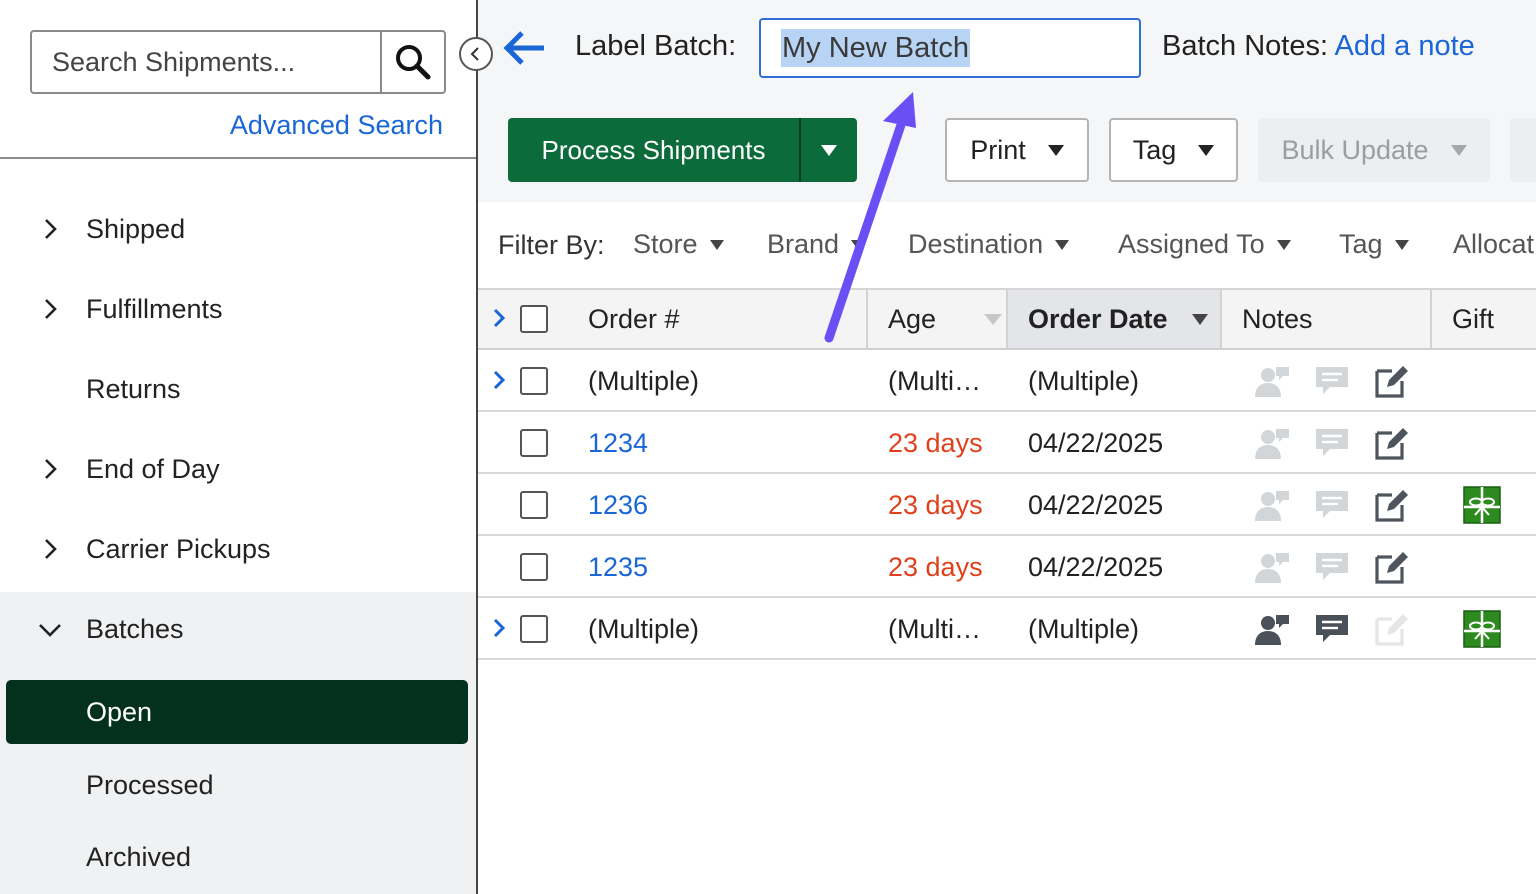  What do you see at coordinates (618, 567) in the screenshot?
I see `order-number: 1235` at bounding box center [618, 567].